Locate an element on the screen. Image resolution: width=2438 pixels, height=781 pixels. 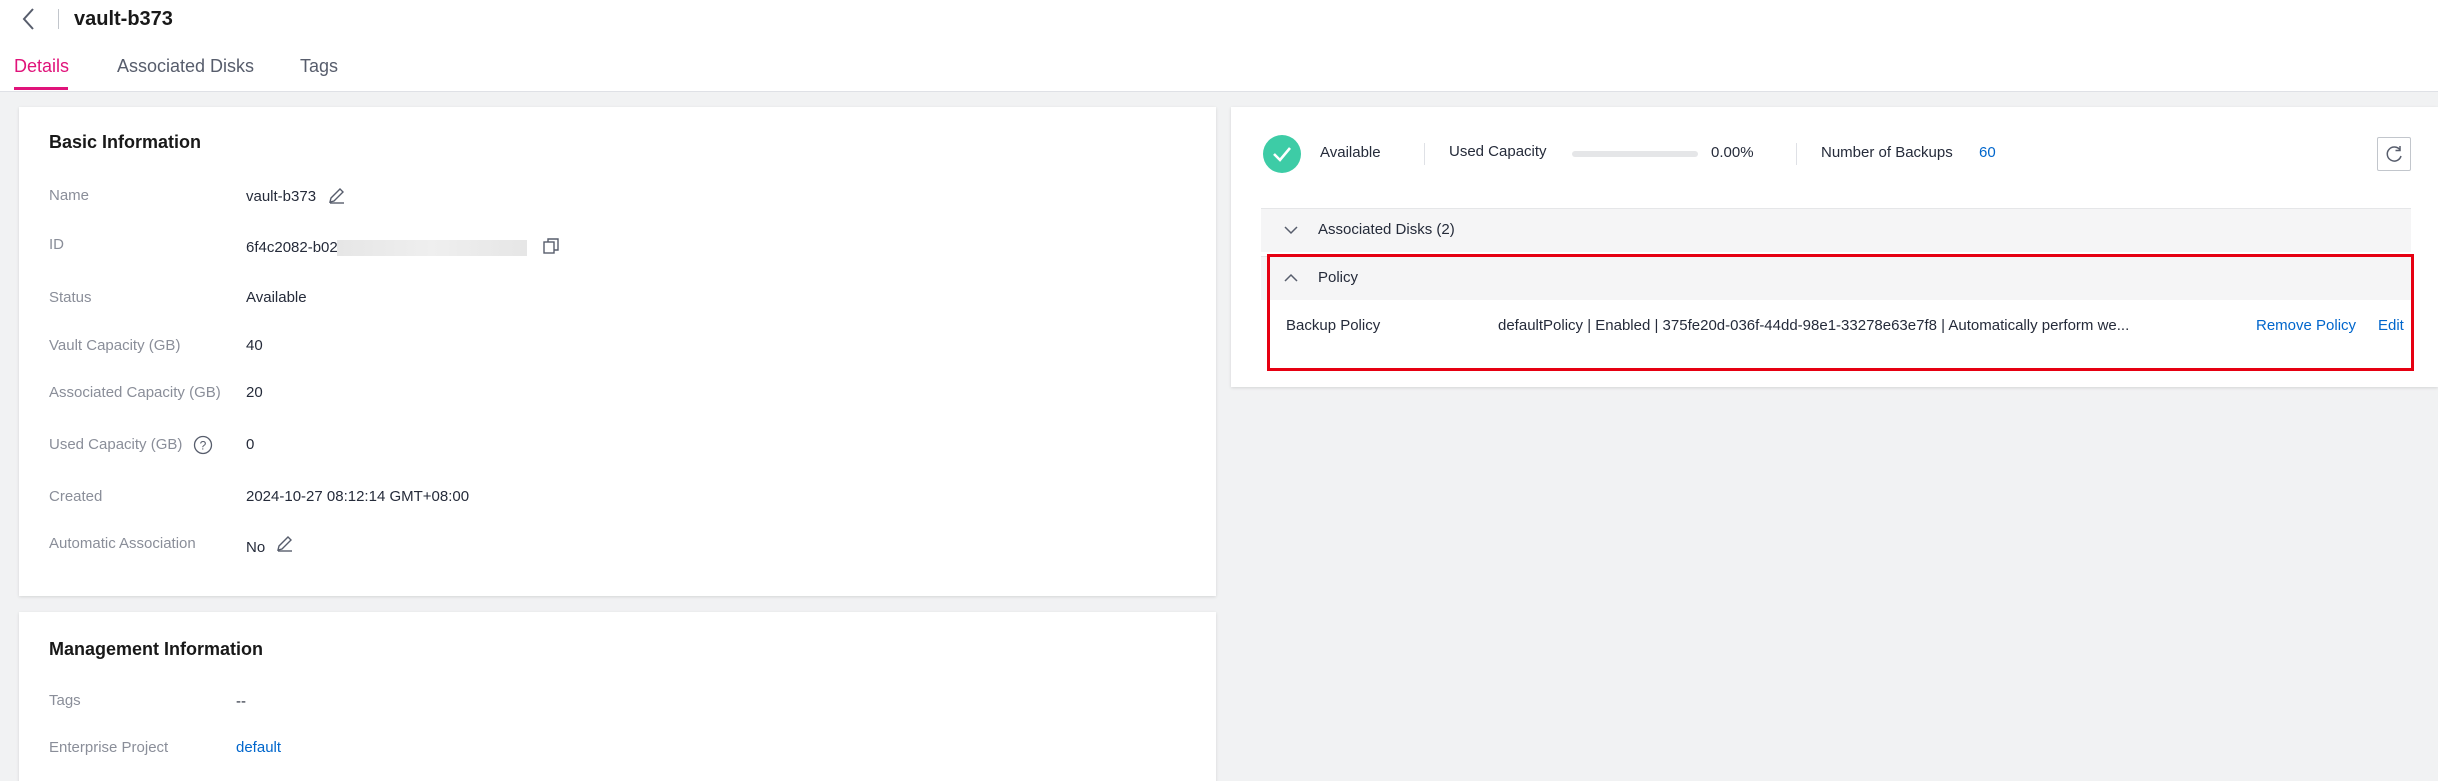
chevron-up-icon is located at coordinates (1291, 277).